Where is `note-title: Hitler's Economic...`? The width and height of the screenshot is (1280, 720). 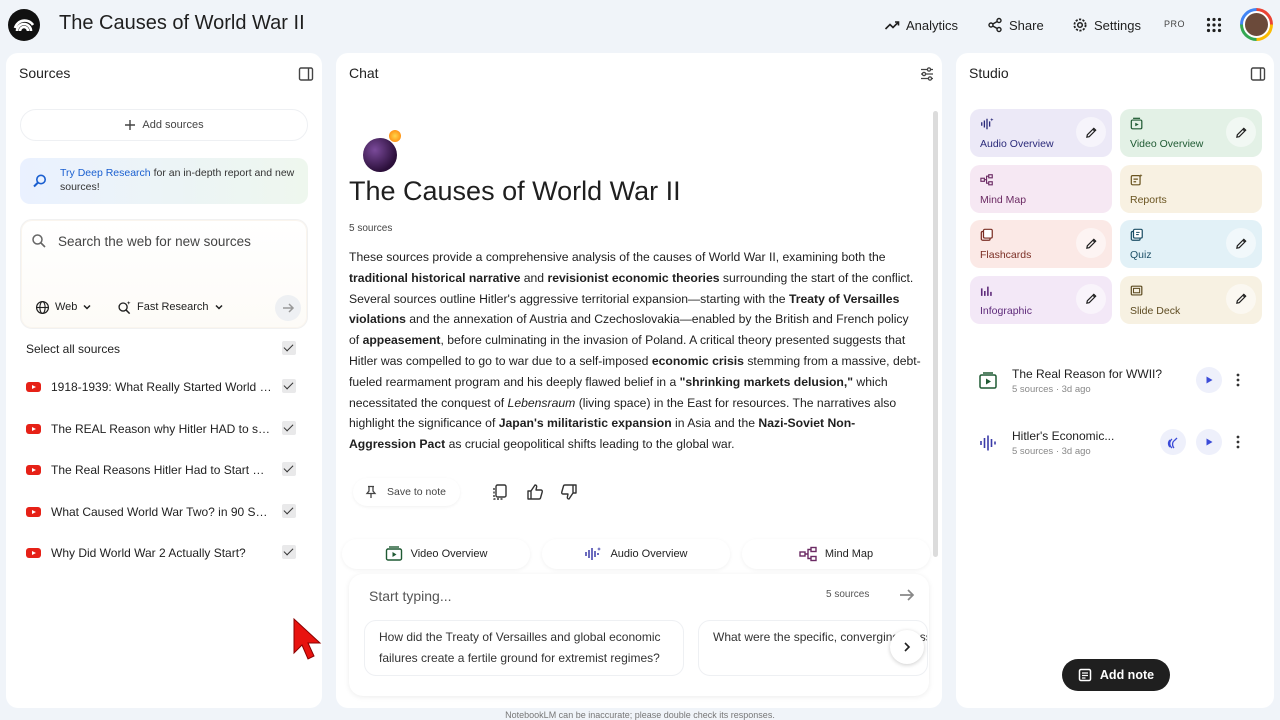 note-title: Hitler's Economic... is located at coordinates (1063, 436).